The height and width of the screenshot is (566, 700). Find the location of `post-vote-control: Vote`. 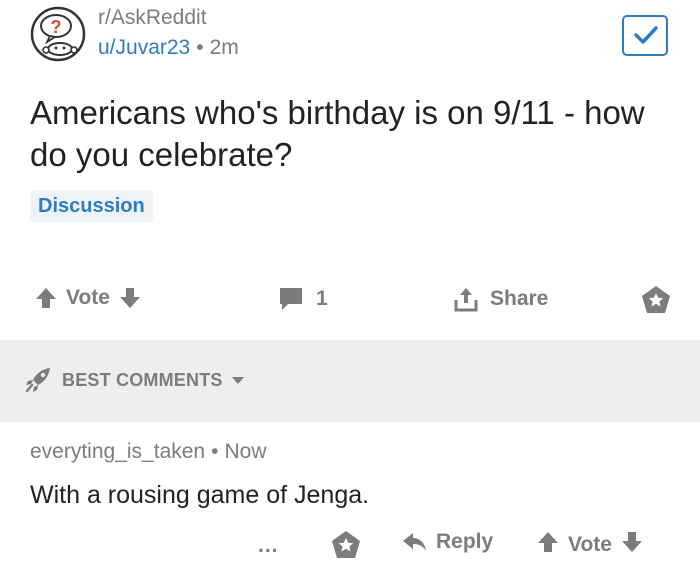

post-vote-control: Vote is located at coordinates (88, 298).